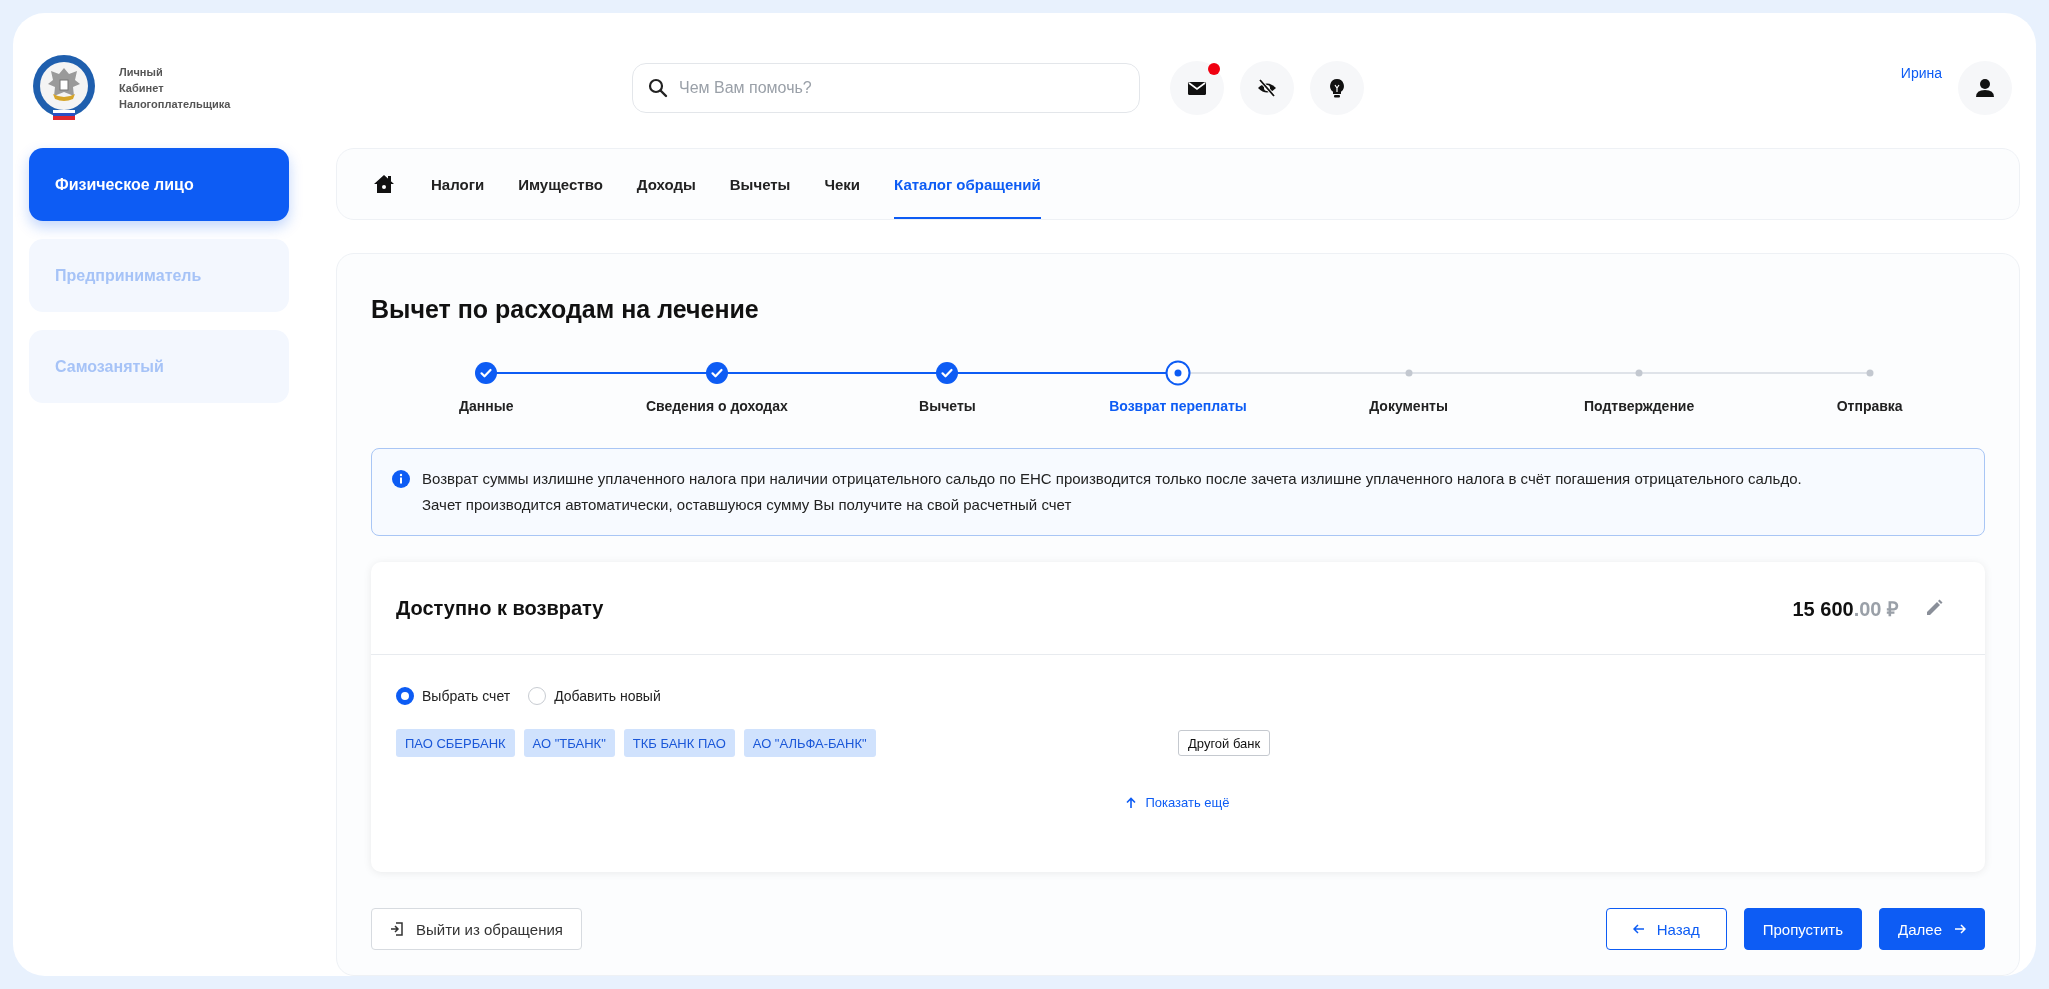  Describe the element at coordinates (967, 184) in the screenshot. I see `nav-tab: Каталог обращений` at that location.